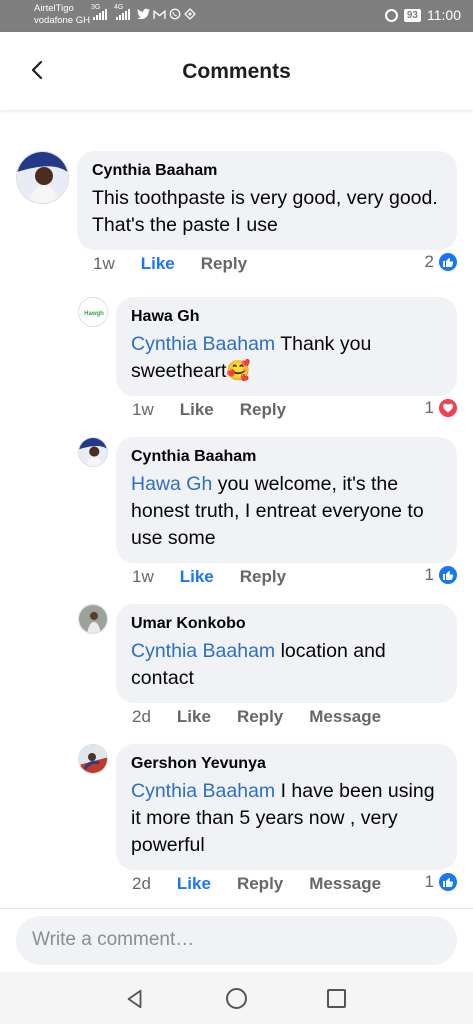 This screenshot has height=1024, width=473. I want to click on svg-text: Hawgh, so click(94, 314).